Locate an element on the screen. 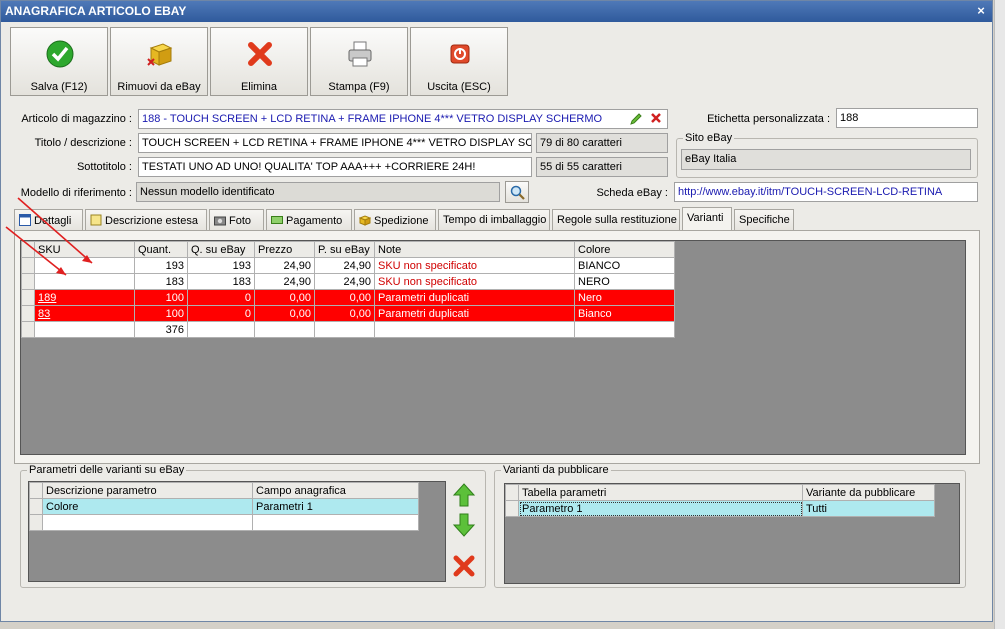 This screenshot has width=1005, height=629. cell-colore: Nero is located at coordinates (624, 297).